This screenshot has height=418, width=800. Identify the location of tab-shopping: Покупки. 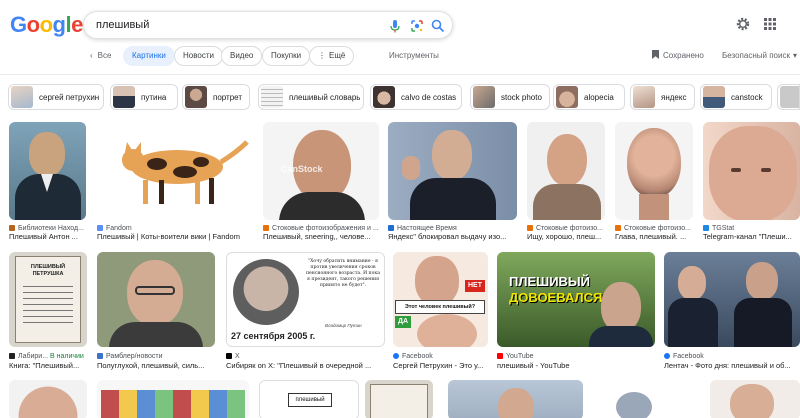
(286, 56).